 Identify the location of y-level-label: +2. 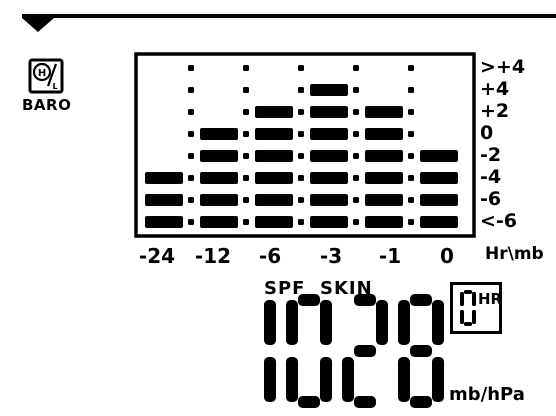
(495, 111).